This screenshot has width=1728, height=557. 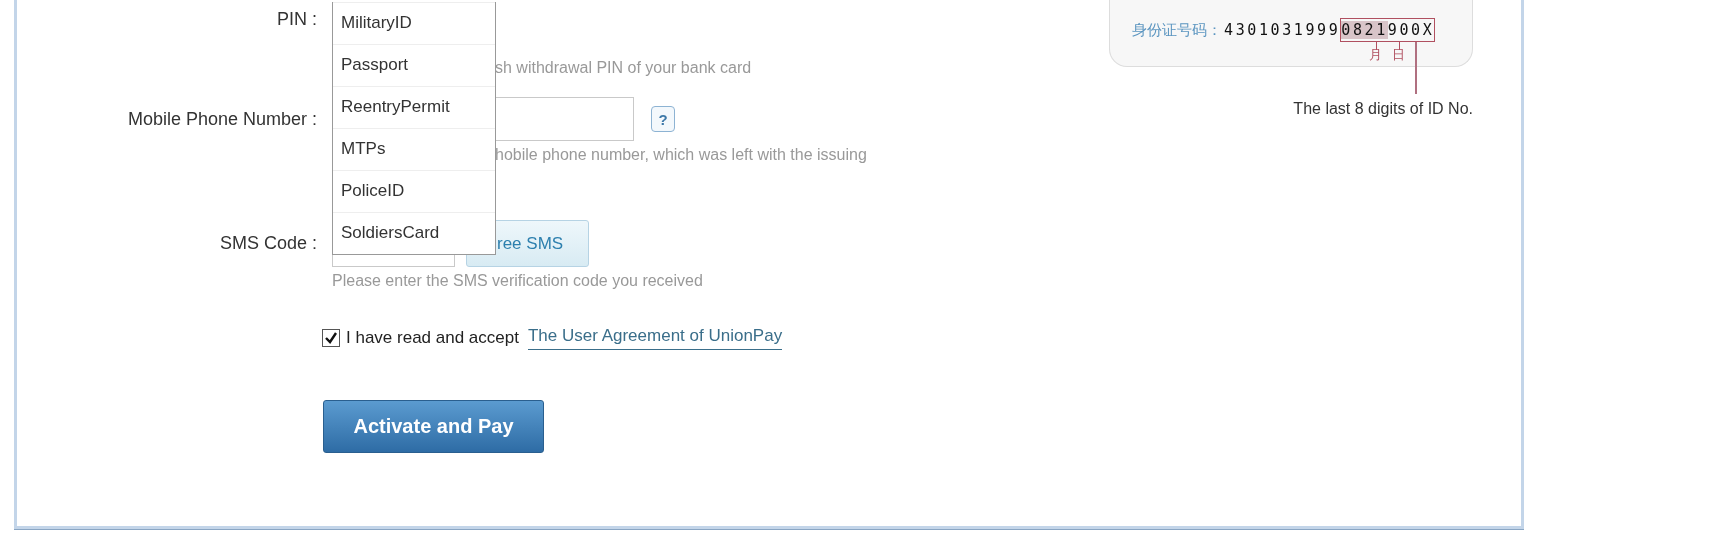 I want to click on highlighted-digits: 0821900X, so click(x=1388, y=30).